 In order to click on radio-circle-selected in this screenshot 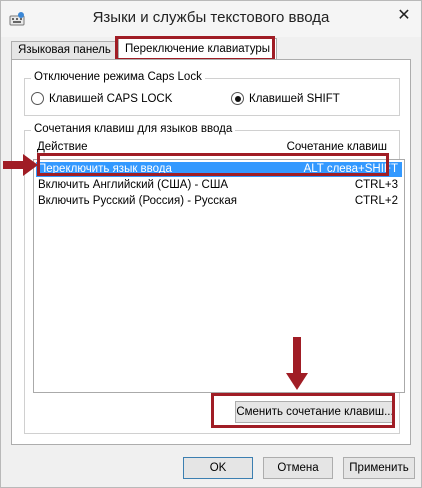, I will do `click(237, 98)`.